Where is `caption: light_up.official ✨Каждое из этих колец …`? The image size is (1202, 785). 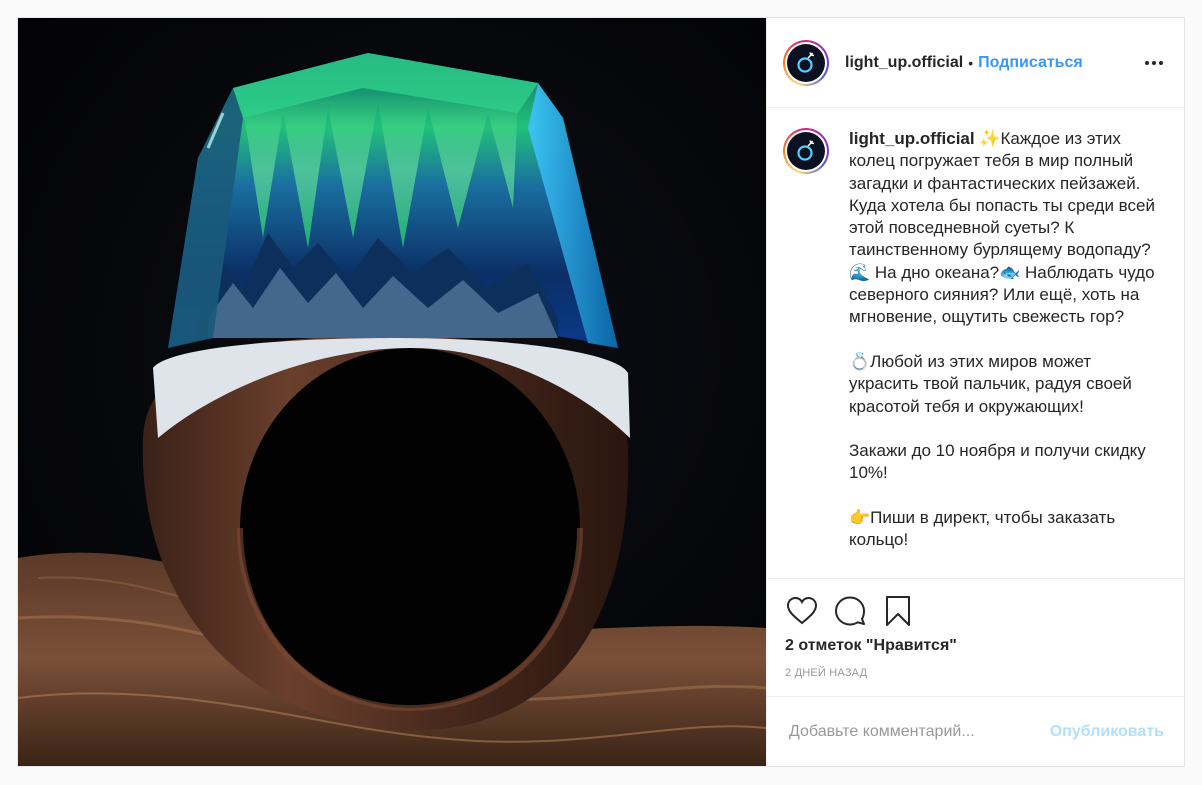 caption: light_up.official ✨Каждое из этих колец … is located at coordinates (1004, 340).